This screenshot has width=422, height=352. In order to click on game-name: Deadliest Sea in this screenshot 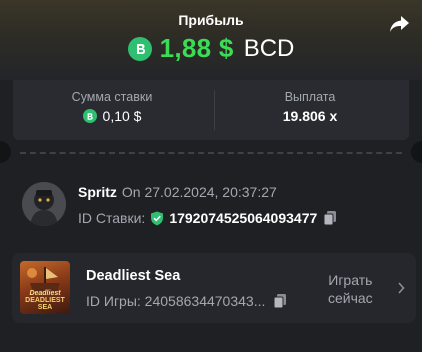, I will do `click(133, 276)`.